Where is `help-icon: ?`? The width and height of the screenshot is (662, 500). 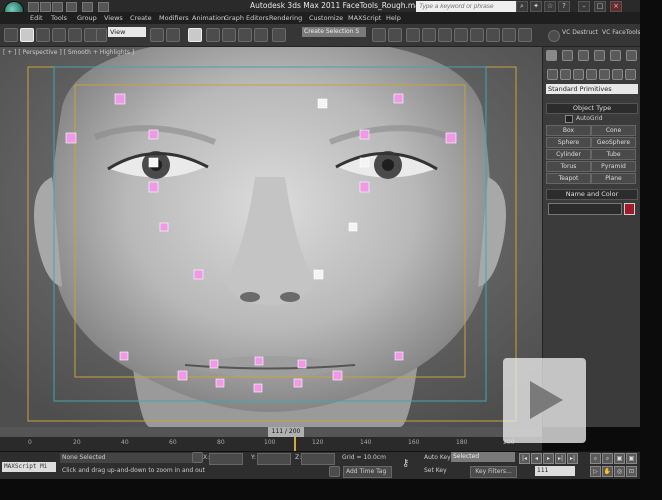
help-icon: ? is located at coordinates (564, 6).